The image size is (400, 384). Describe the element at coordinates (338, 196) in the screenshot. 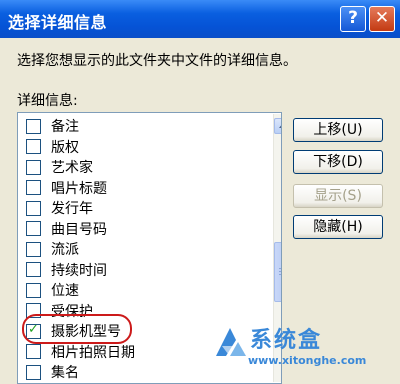

I see `show-button: 显示(S)` at that location.